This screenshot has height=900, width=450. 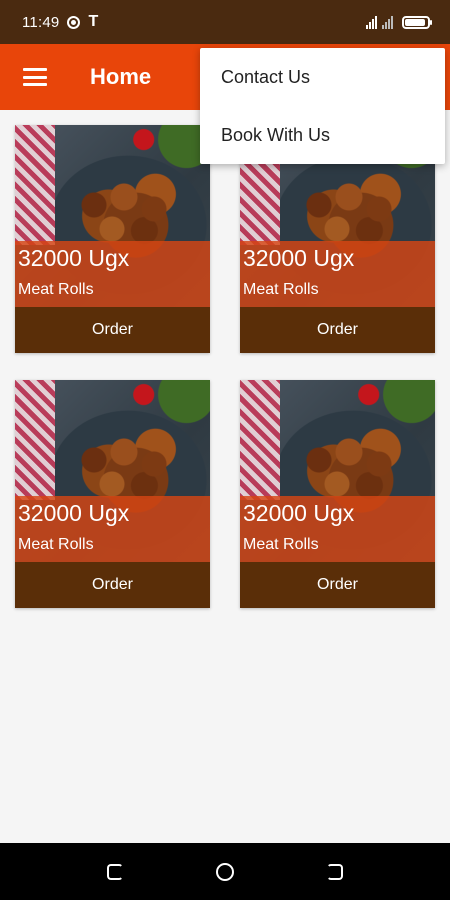 I want to click on recents-button, so click(x=115, y=872).